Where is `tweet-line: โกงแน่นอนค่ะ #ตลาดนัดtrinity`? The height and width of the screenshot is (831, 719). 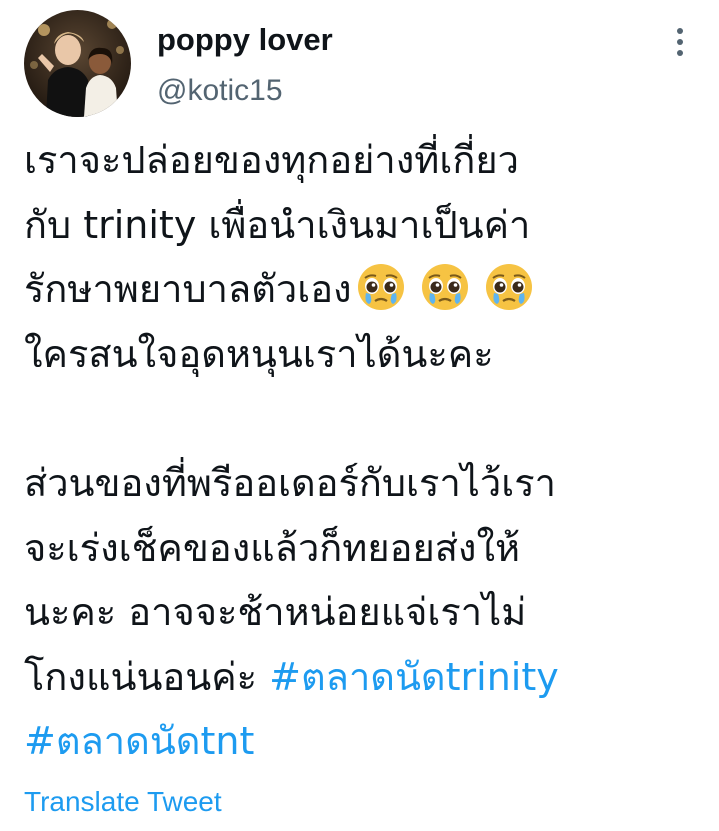 tweet-line: โกงแน่นอนค่ะ #ตลาดนัดtrinity is located at coordinates (364, 677).